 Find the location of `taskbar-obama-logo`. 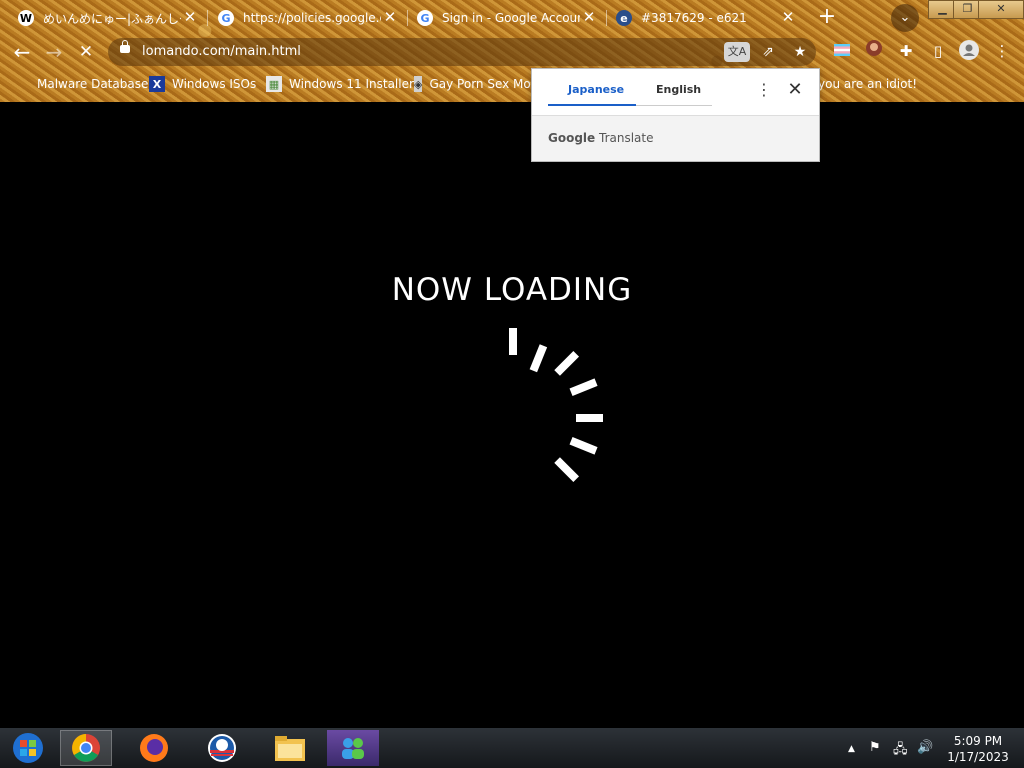

taskbar-obama-logo is located at coordinates (222, 748).